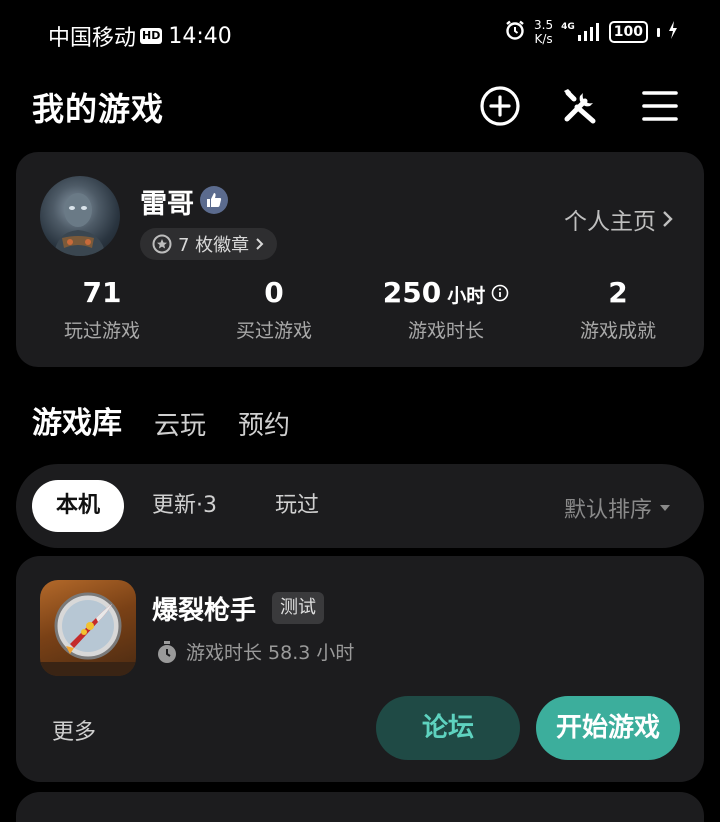 This screenshot has width=720, height=822. What do you see at coordinates (74, 730) in the screenshot?
I see `more-button: 更多` at bounding box center [74, 730].